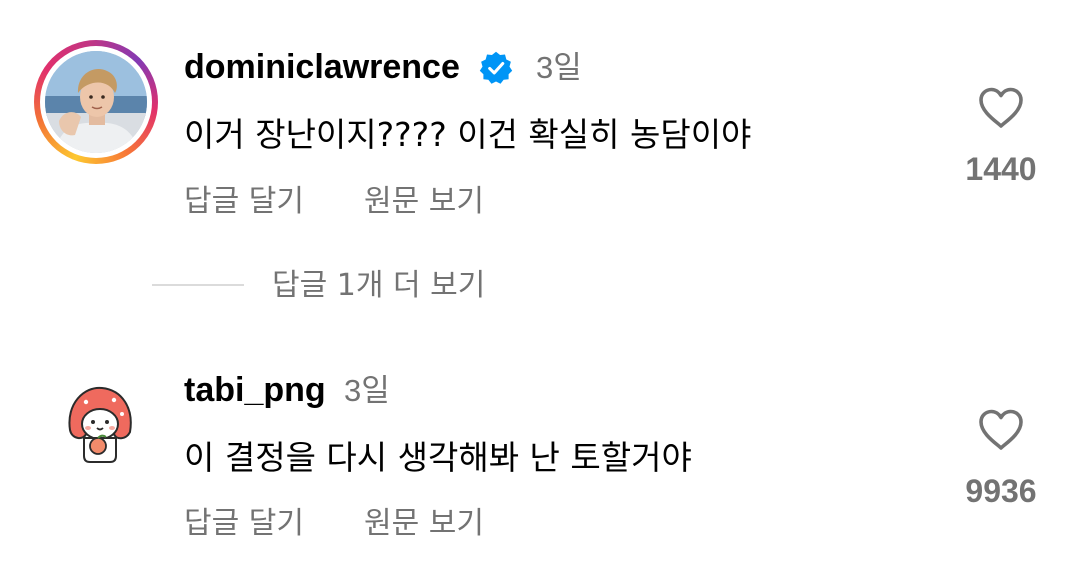 The height and width of the screenshot is (566, 1079). Describe the element at coordinates (496, 67) in the screenshot. I see `verified-badge-icon` at that location.